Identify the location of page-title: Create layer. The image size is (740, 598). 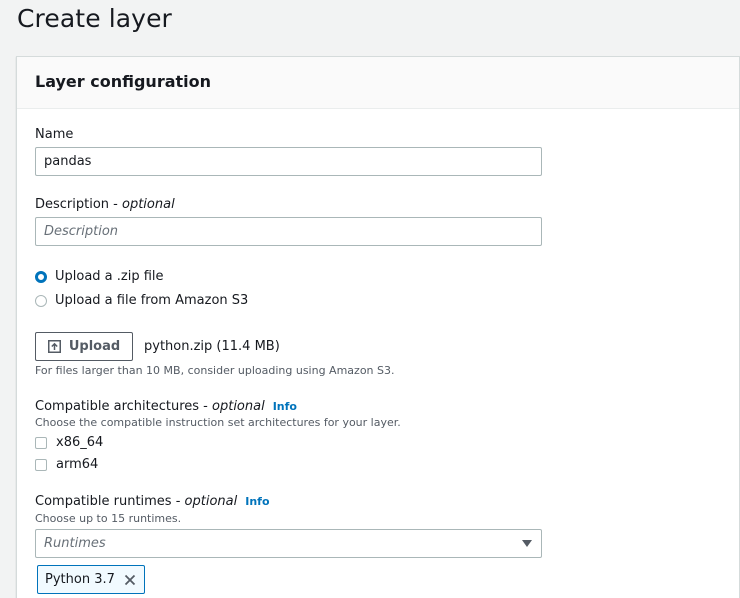
(94, 18).